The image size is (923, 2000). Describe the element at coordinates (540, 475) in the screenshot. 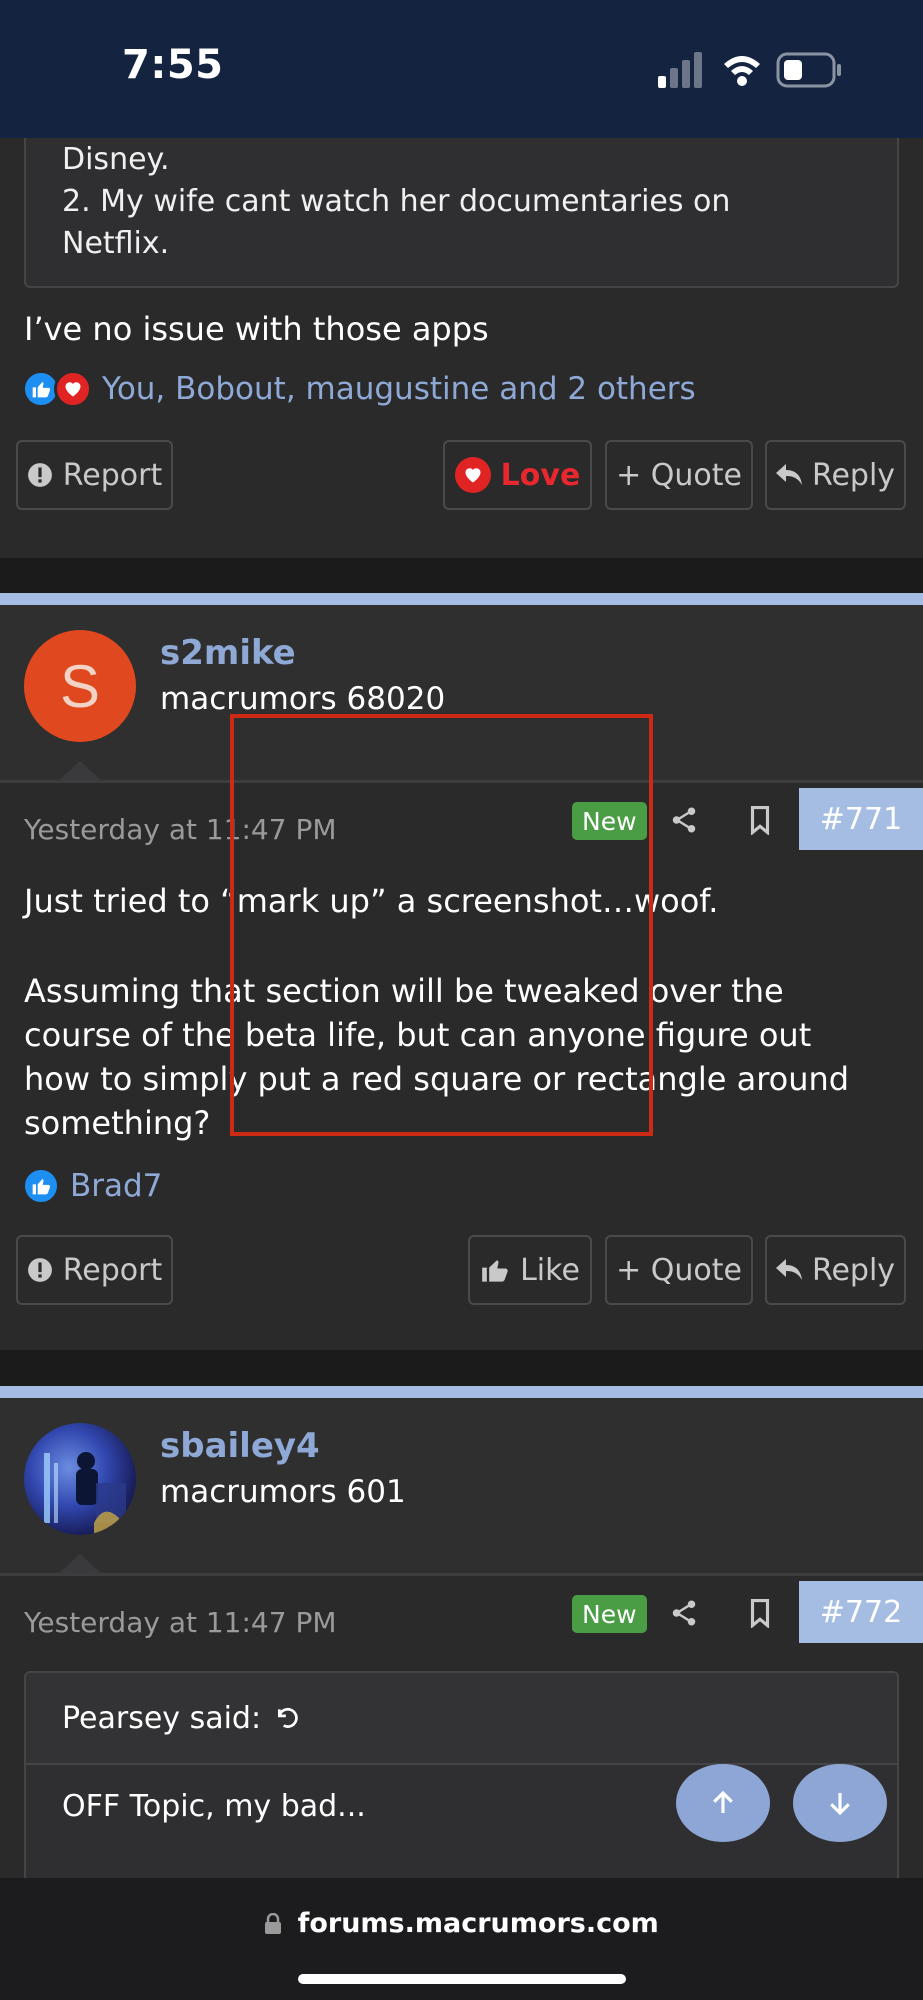

I see `love-label: Love` at that location.